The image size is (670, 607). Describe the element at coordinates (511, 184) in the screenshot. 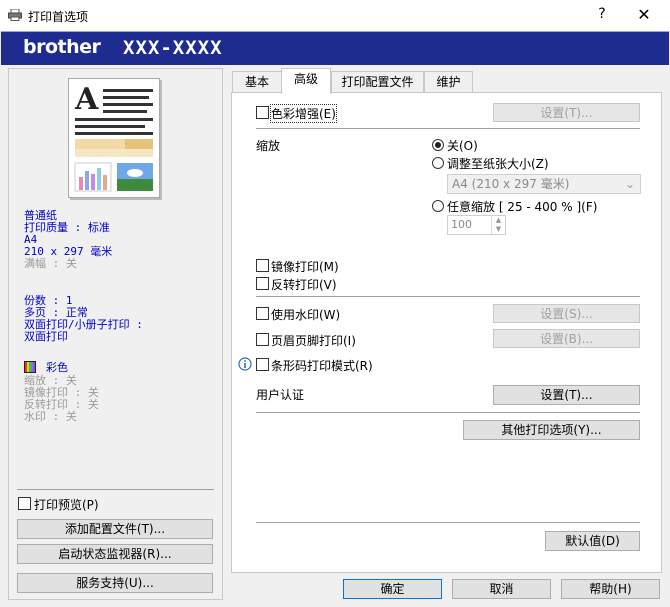

I see `fit-paper-size-value: A4 (210 x 297 毫米)` at that location.